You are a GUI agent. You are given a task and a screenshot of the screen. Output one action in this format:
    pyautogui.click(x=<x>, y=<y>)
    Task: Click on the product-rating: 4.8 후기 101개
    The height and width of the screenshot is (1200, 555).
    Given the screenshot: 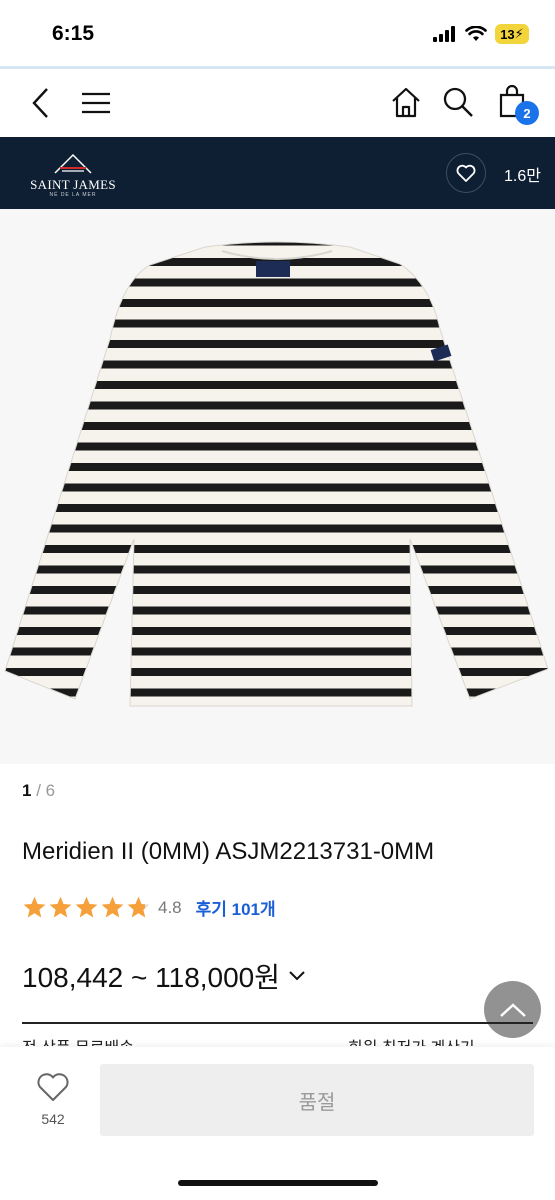 What is the action you would take?
    pyautogui.click(x=149, y=907)
    